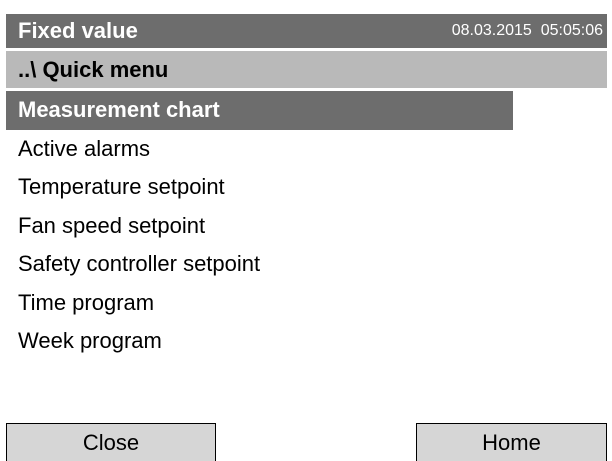  Describe the element at coordinates (306, 341) in the screenshot. I see `menu-item-week-program: Week program` at that location.